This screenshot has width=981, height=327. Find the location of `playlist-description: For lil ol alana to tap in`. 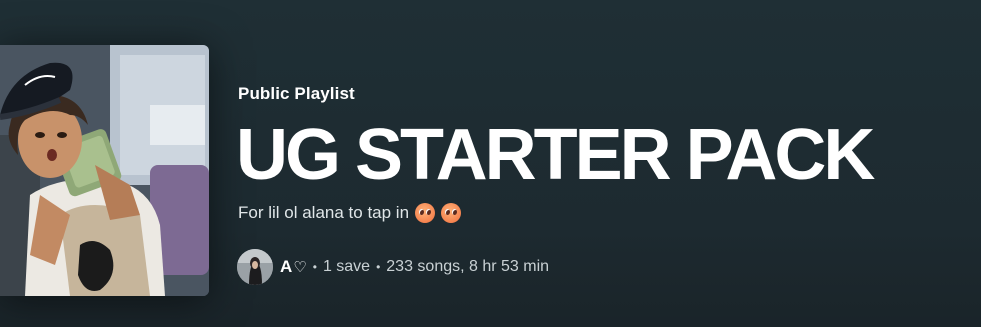

playlist-description: For lil ol alana to tap in is located at coordinates (350, 213).